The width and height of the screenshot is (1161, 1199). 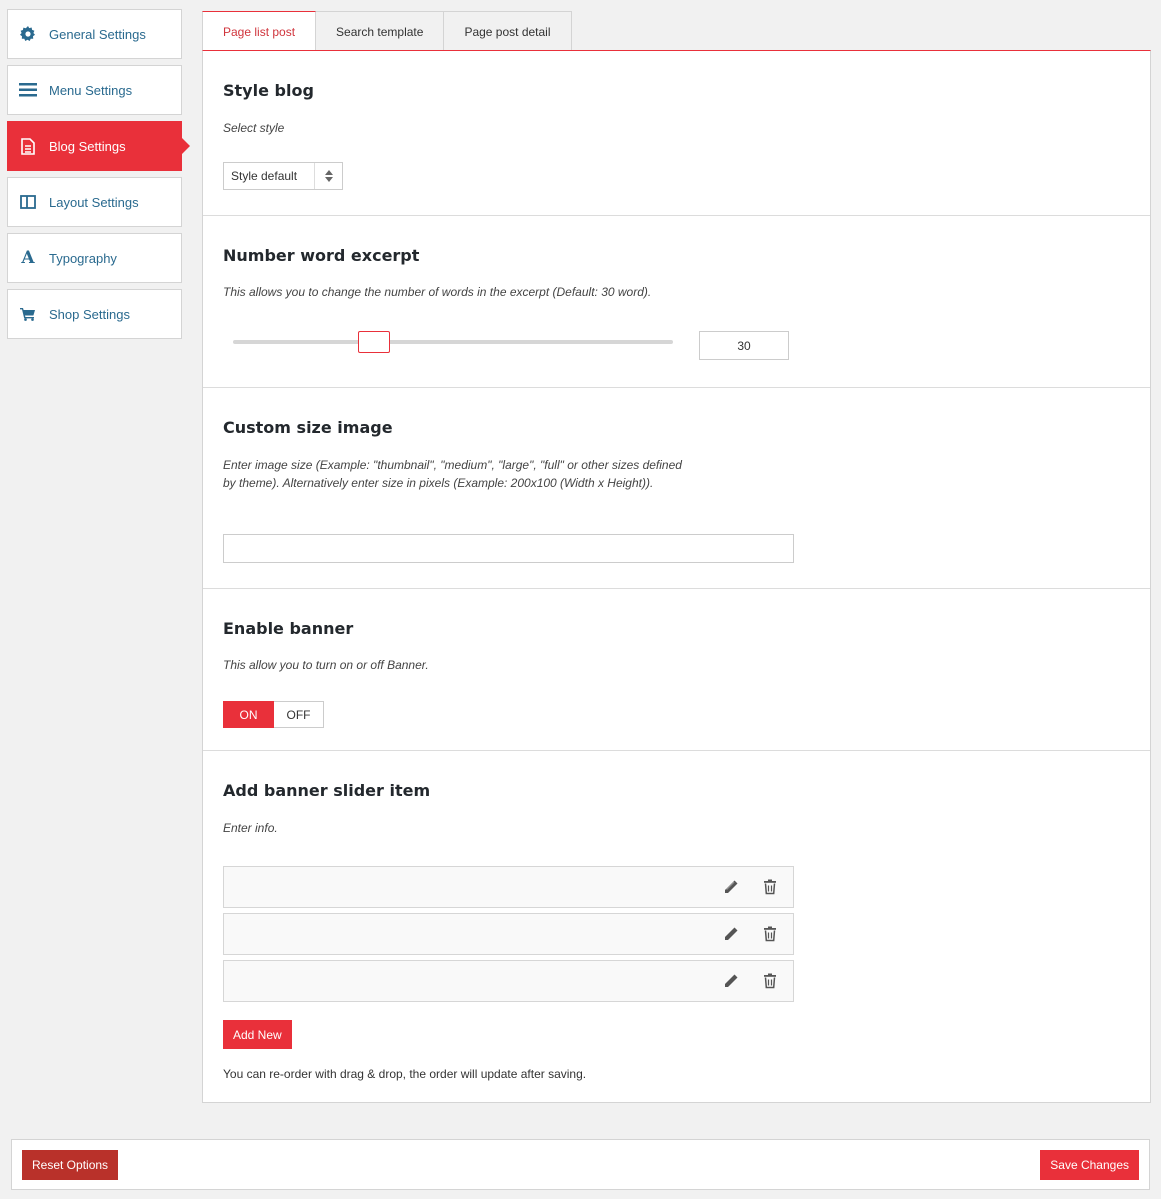 I want to click on save-changes-button: Save Changes, so click(x=1089, y=1165).